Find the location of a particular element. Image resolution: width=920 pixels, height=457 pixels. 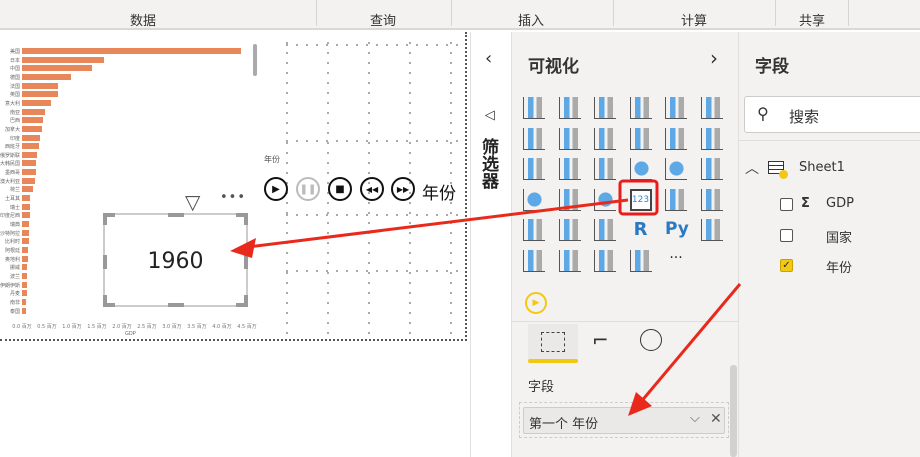

stop-button: ■ is located at coordinates (340, 189).